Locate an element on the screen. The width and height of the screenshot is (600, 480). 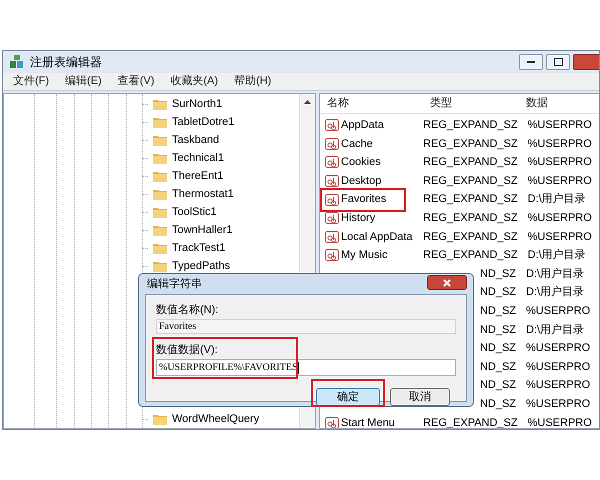
text-cursor is located at coordinates (298, 368).